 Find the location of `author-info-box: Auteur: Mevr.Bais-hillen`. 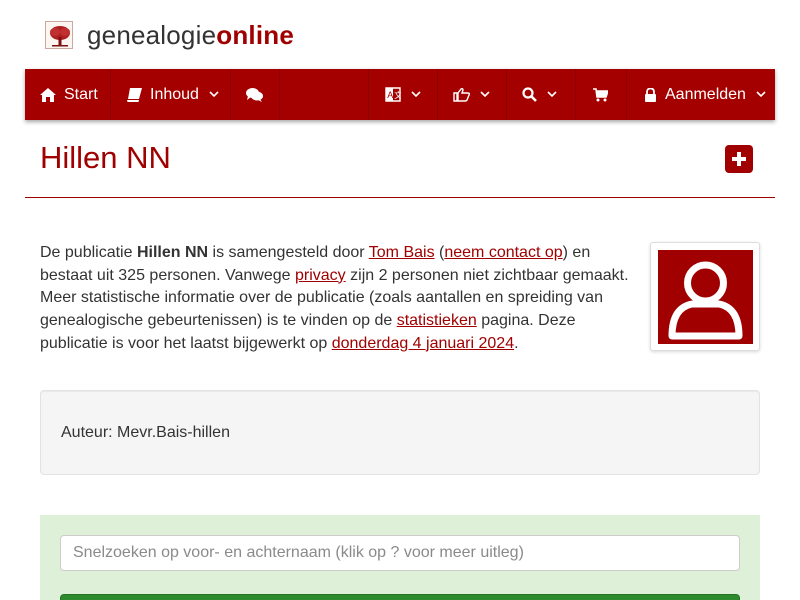

author-info-box: Auteur: Mevr.Bais-hillen is located at coordinates (400, 432).